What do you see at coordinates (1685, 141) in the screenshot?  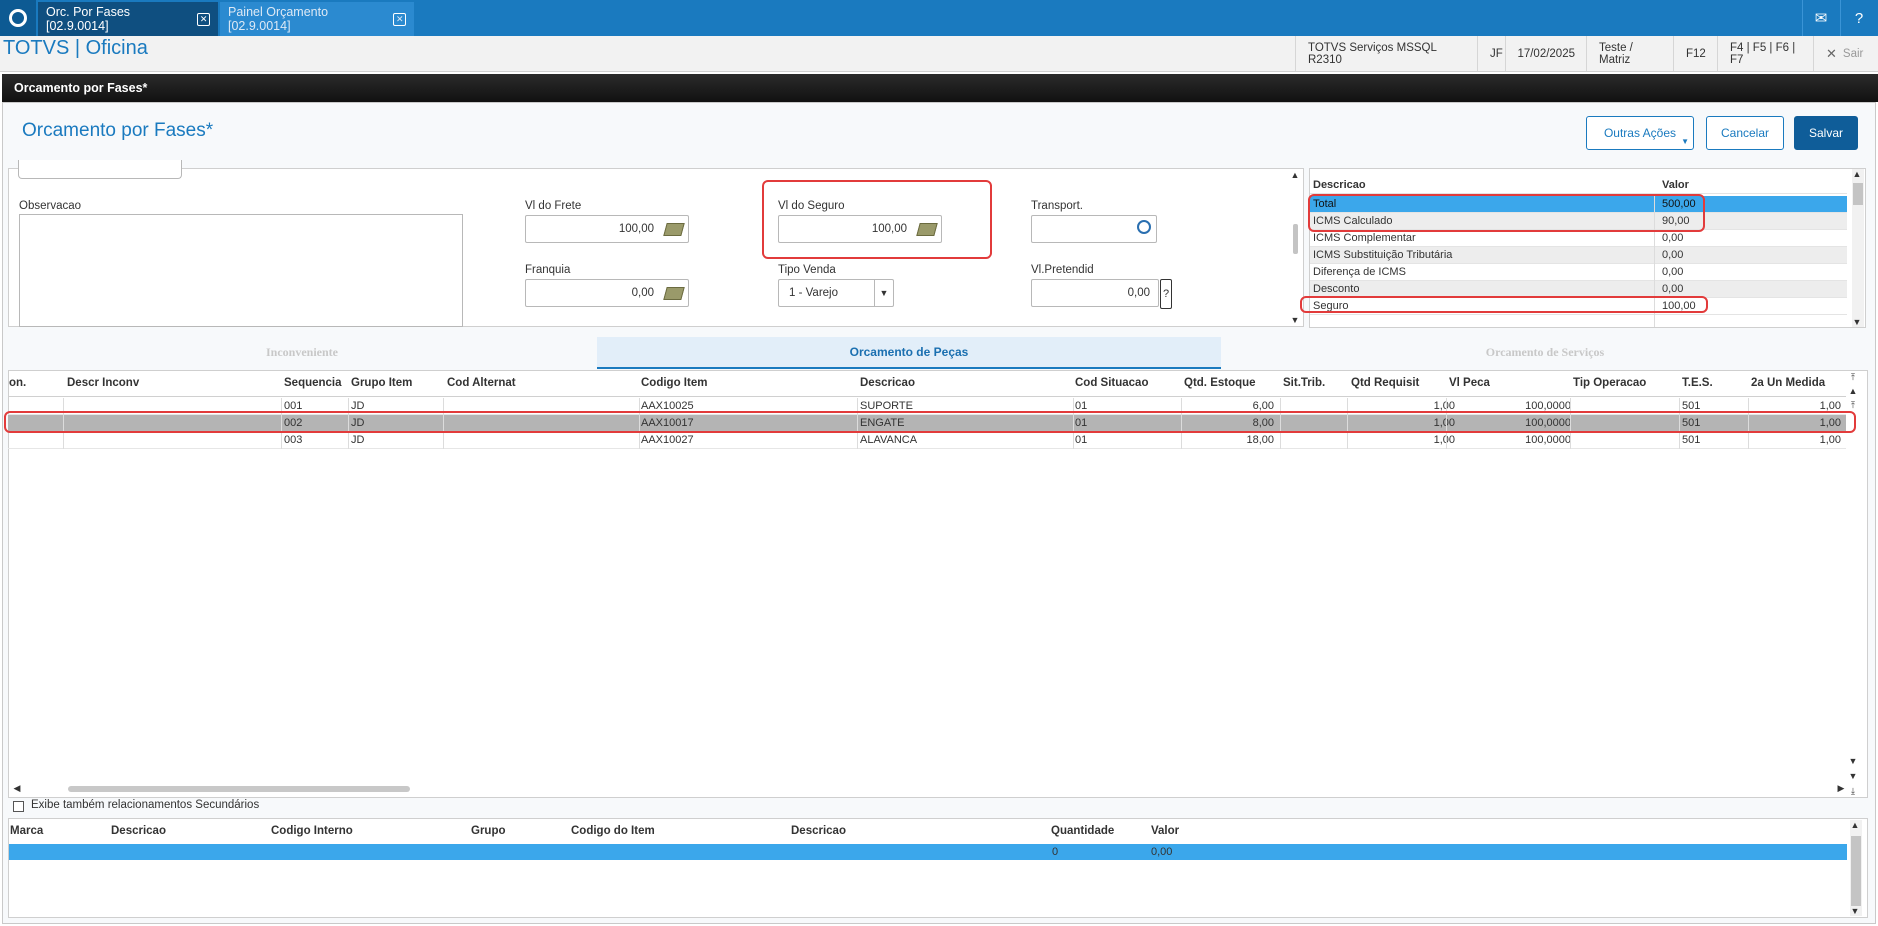 I see `caret-down-icon: ▼` at bounding box center [1685, 141].